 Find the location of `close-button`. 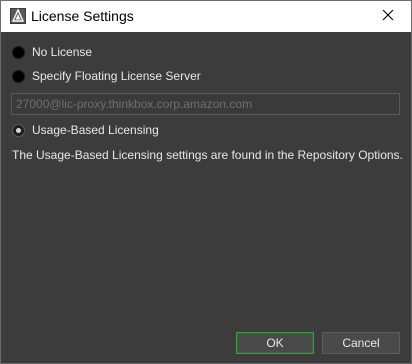

close-button is located at coordinates (388, 16).